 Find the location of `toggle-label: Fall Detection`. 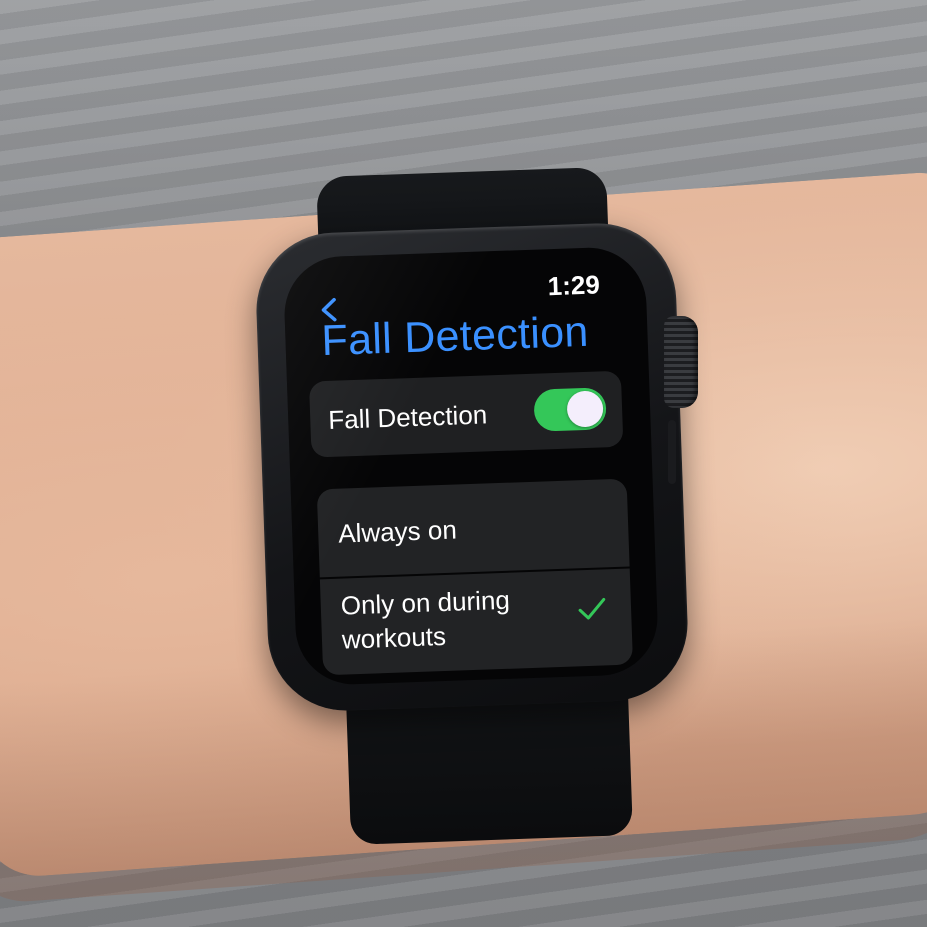

toggle-label: Fall Detection is located at coordinates (407, 417).